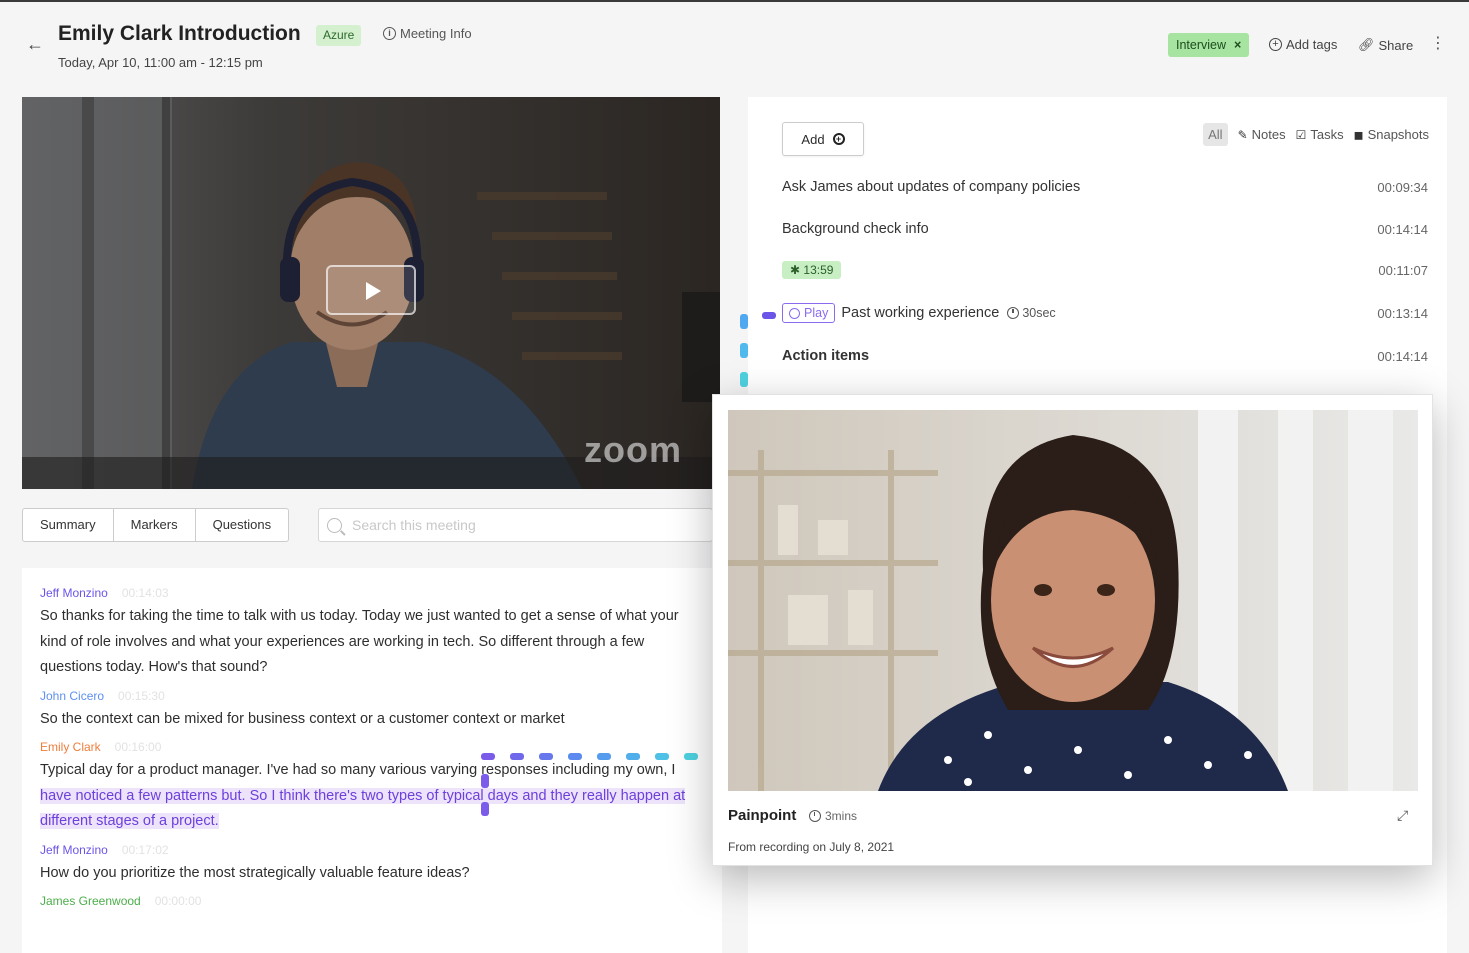 Image resolution: width=1469 pixels, height=953 pixels. Describe the element at coordinates (818, 270) in the screenshot. I see `pin-time: 13:59` at that location.